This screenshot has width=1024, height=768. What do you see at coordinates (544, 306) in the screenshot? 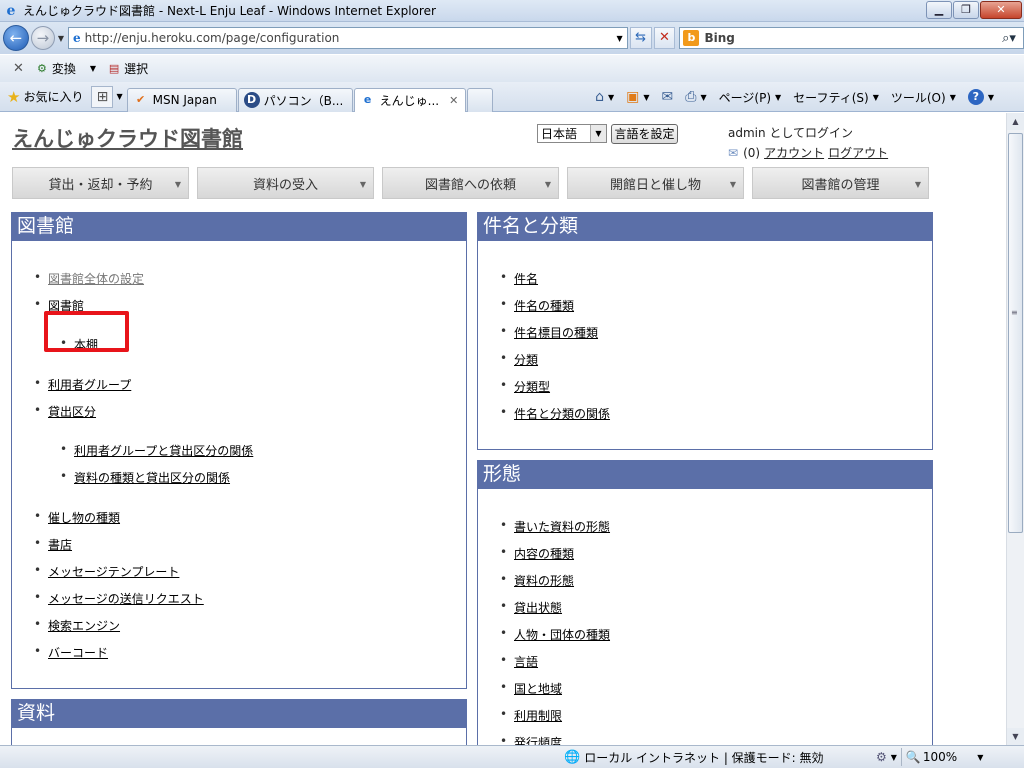
I see `subject-types-link: 件名の種類` at bounding box center [544, 306].